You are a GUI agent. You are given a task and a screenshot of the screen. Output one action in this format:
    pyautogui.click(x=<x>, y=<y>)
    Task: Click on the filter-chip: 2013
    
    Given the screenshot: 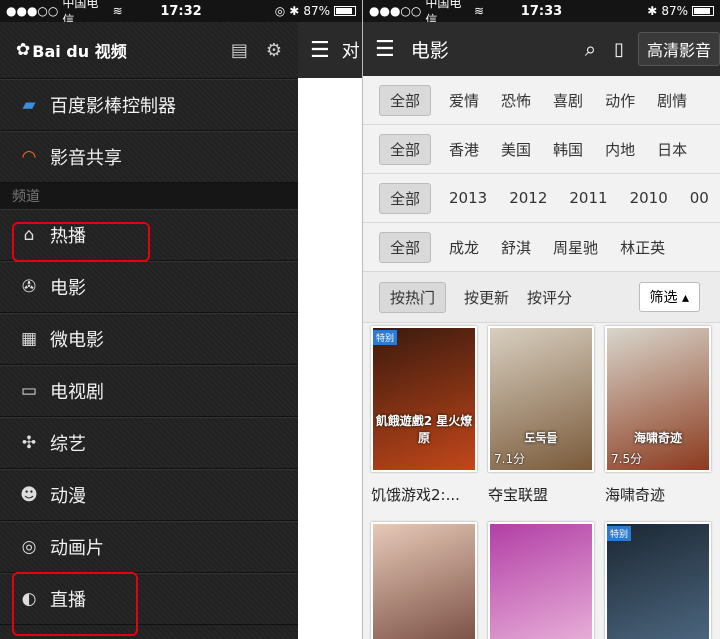 What is the action you would take?
    pyautogui.click(x=468, y=198)
    